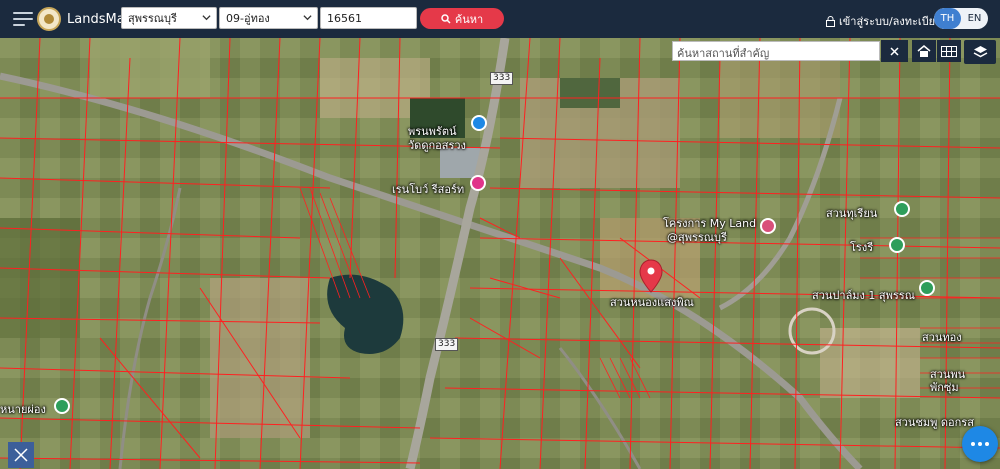 The image size is (1000, 469). I want to click on map-label-east4: สวนทอง, so click(942, 337).